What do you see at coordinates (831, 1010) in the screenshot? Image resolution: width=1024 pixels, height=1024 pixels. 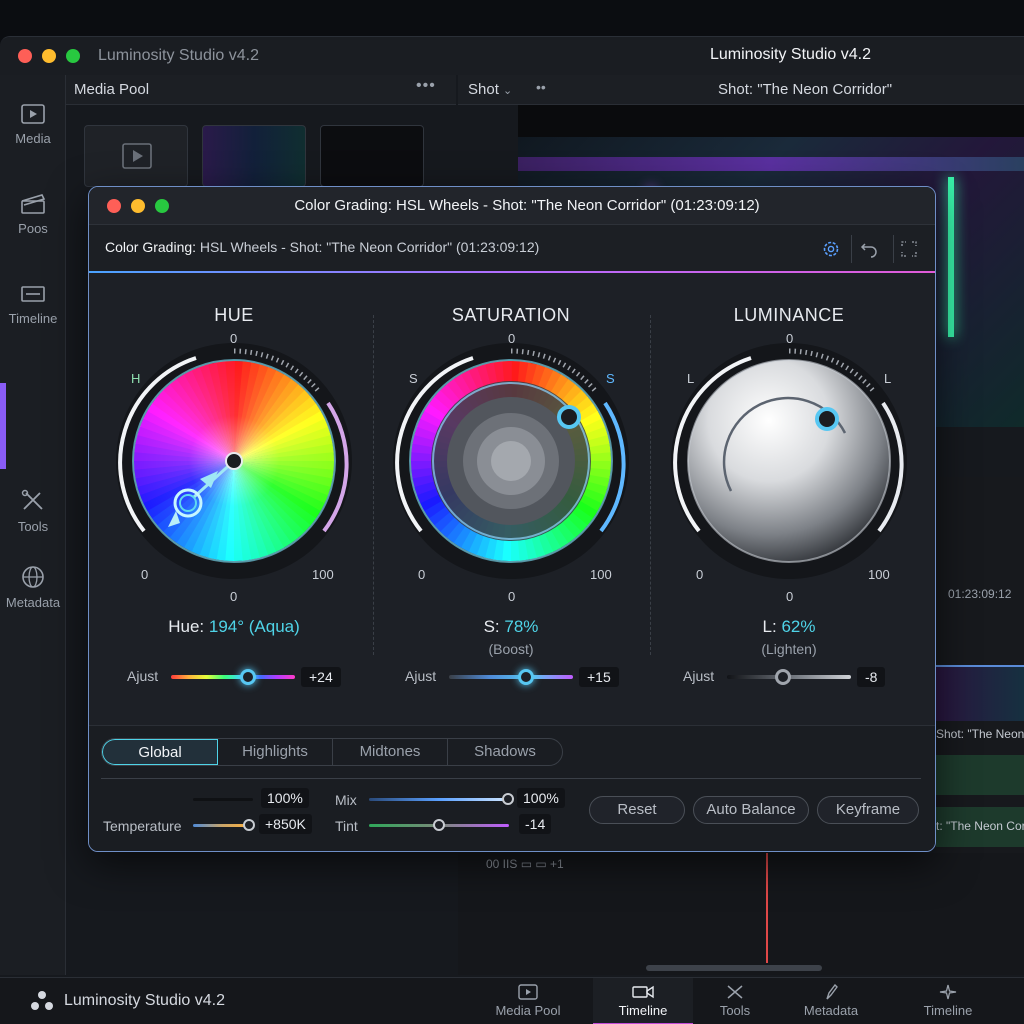 I see `page-tab-label: Metadata` at bounding box center [831, 1010].